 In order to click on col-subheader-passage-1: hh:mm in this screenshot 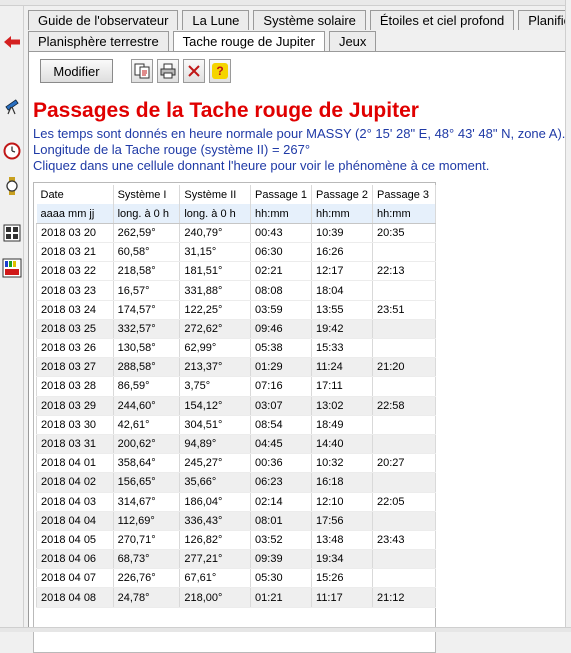, I will do `click(281, 214)`.